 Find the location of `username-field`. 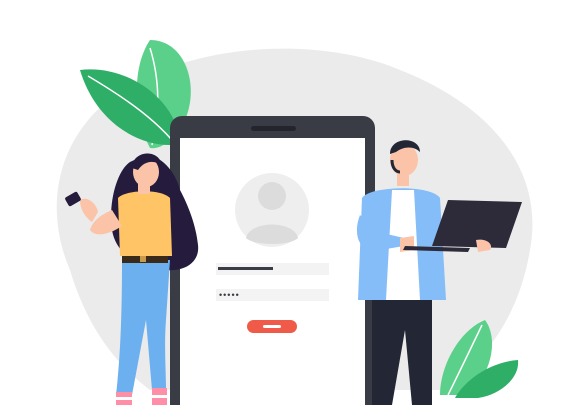

username-field is located at coordinates (272, 269).